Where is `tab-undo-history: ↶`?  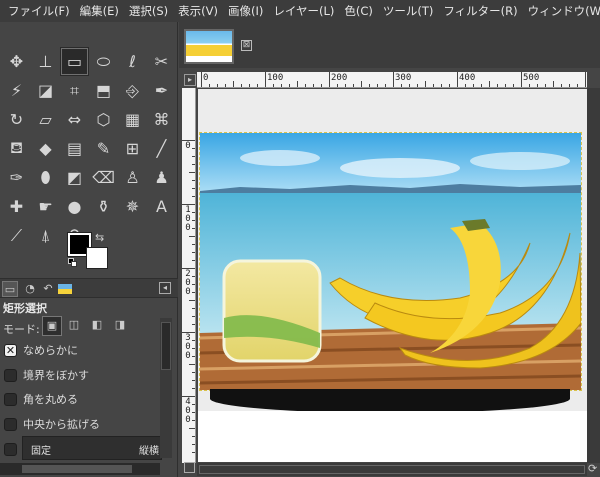 tab-undo-history: ↶ is located at coordinates (48, 289).